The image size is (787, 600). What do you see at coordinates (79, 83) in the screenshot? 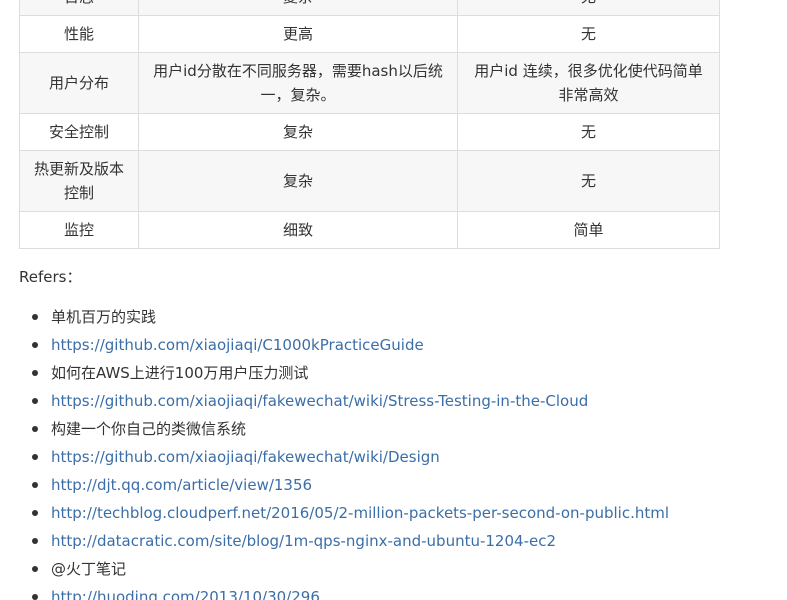
I see `row-label: 用户分布` at bounding box center [79, 83].